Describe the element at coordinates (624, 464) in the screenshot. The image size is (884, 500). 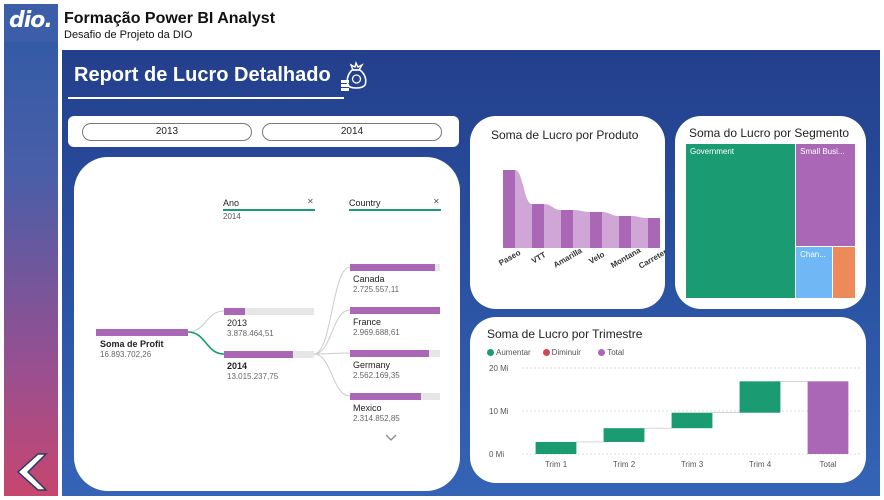
I see `x-tick-label: Trim 2` at that location.